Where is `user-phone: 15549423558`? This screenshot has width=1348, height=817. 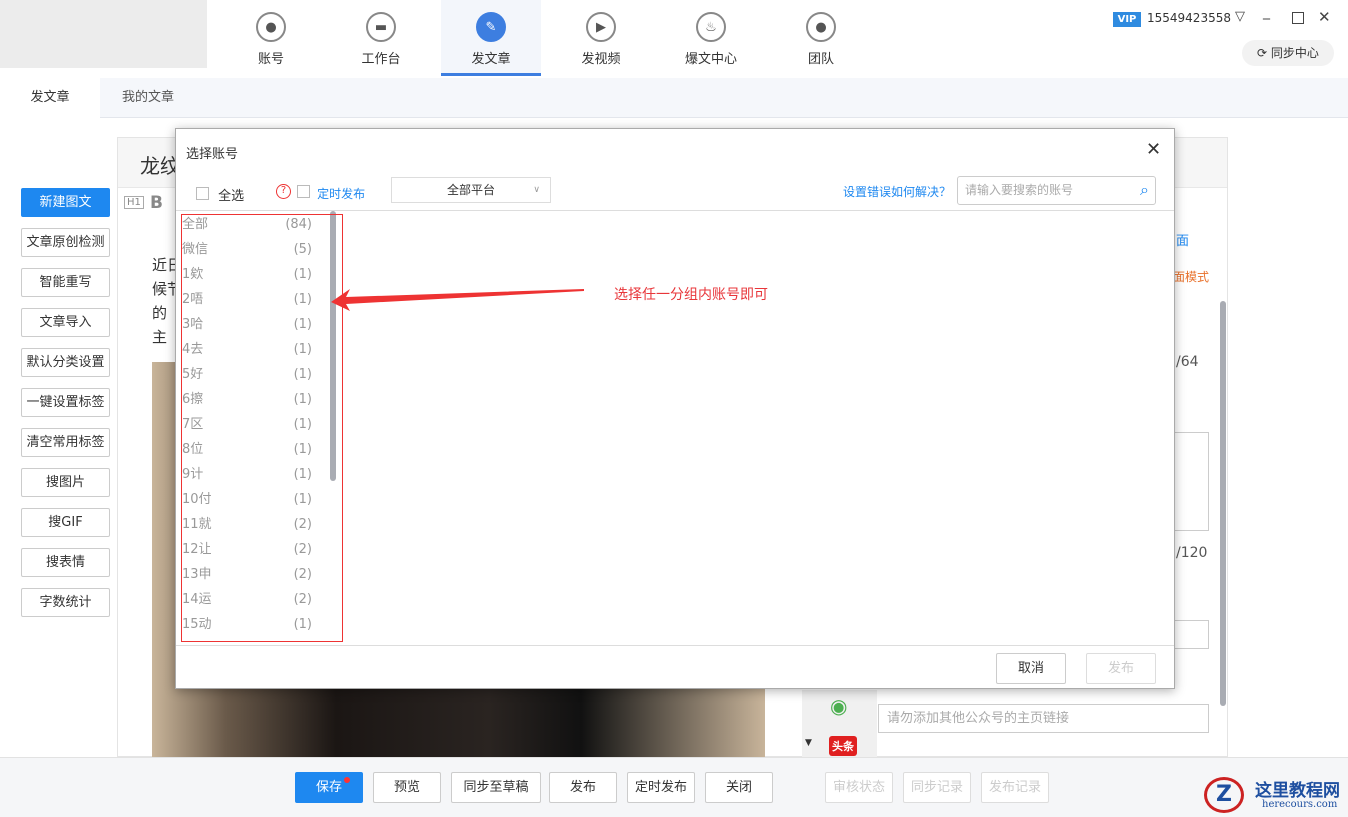
user-phone: 15549423558 is located at coordinates (1189, 18).